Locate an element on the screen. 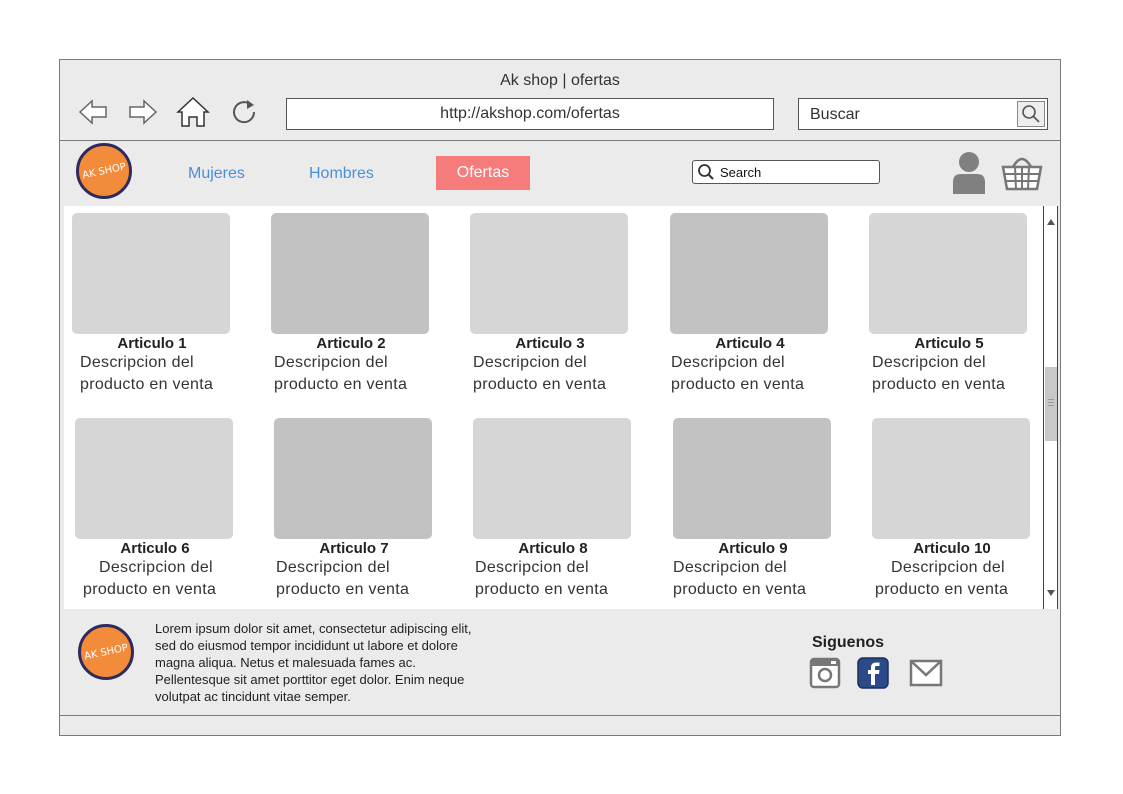  back-button is located at coordinates (93, 112).